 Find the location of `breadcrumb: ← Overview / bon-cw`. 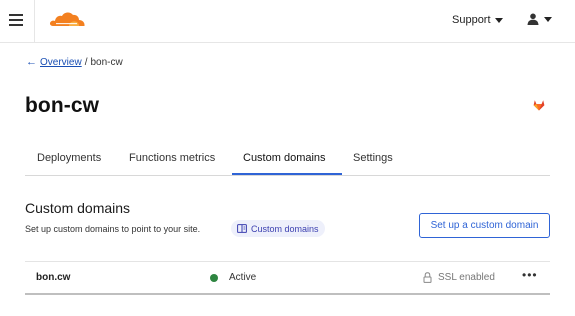

breadcrumb: ← Overview / bon-cw is located at coordinates (74, 62).